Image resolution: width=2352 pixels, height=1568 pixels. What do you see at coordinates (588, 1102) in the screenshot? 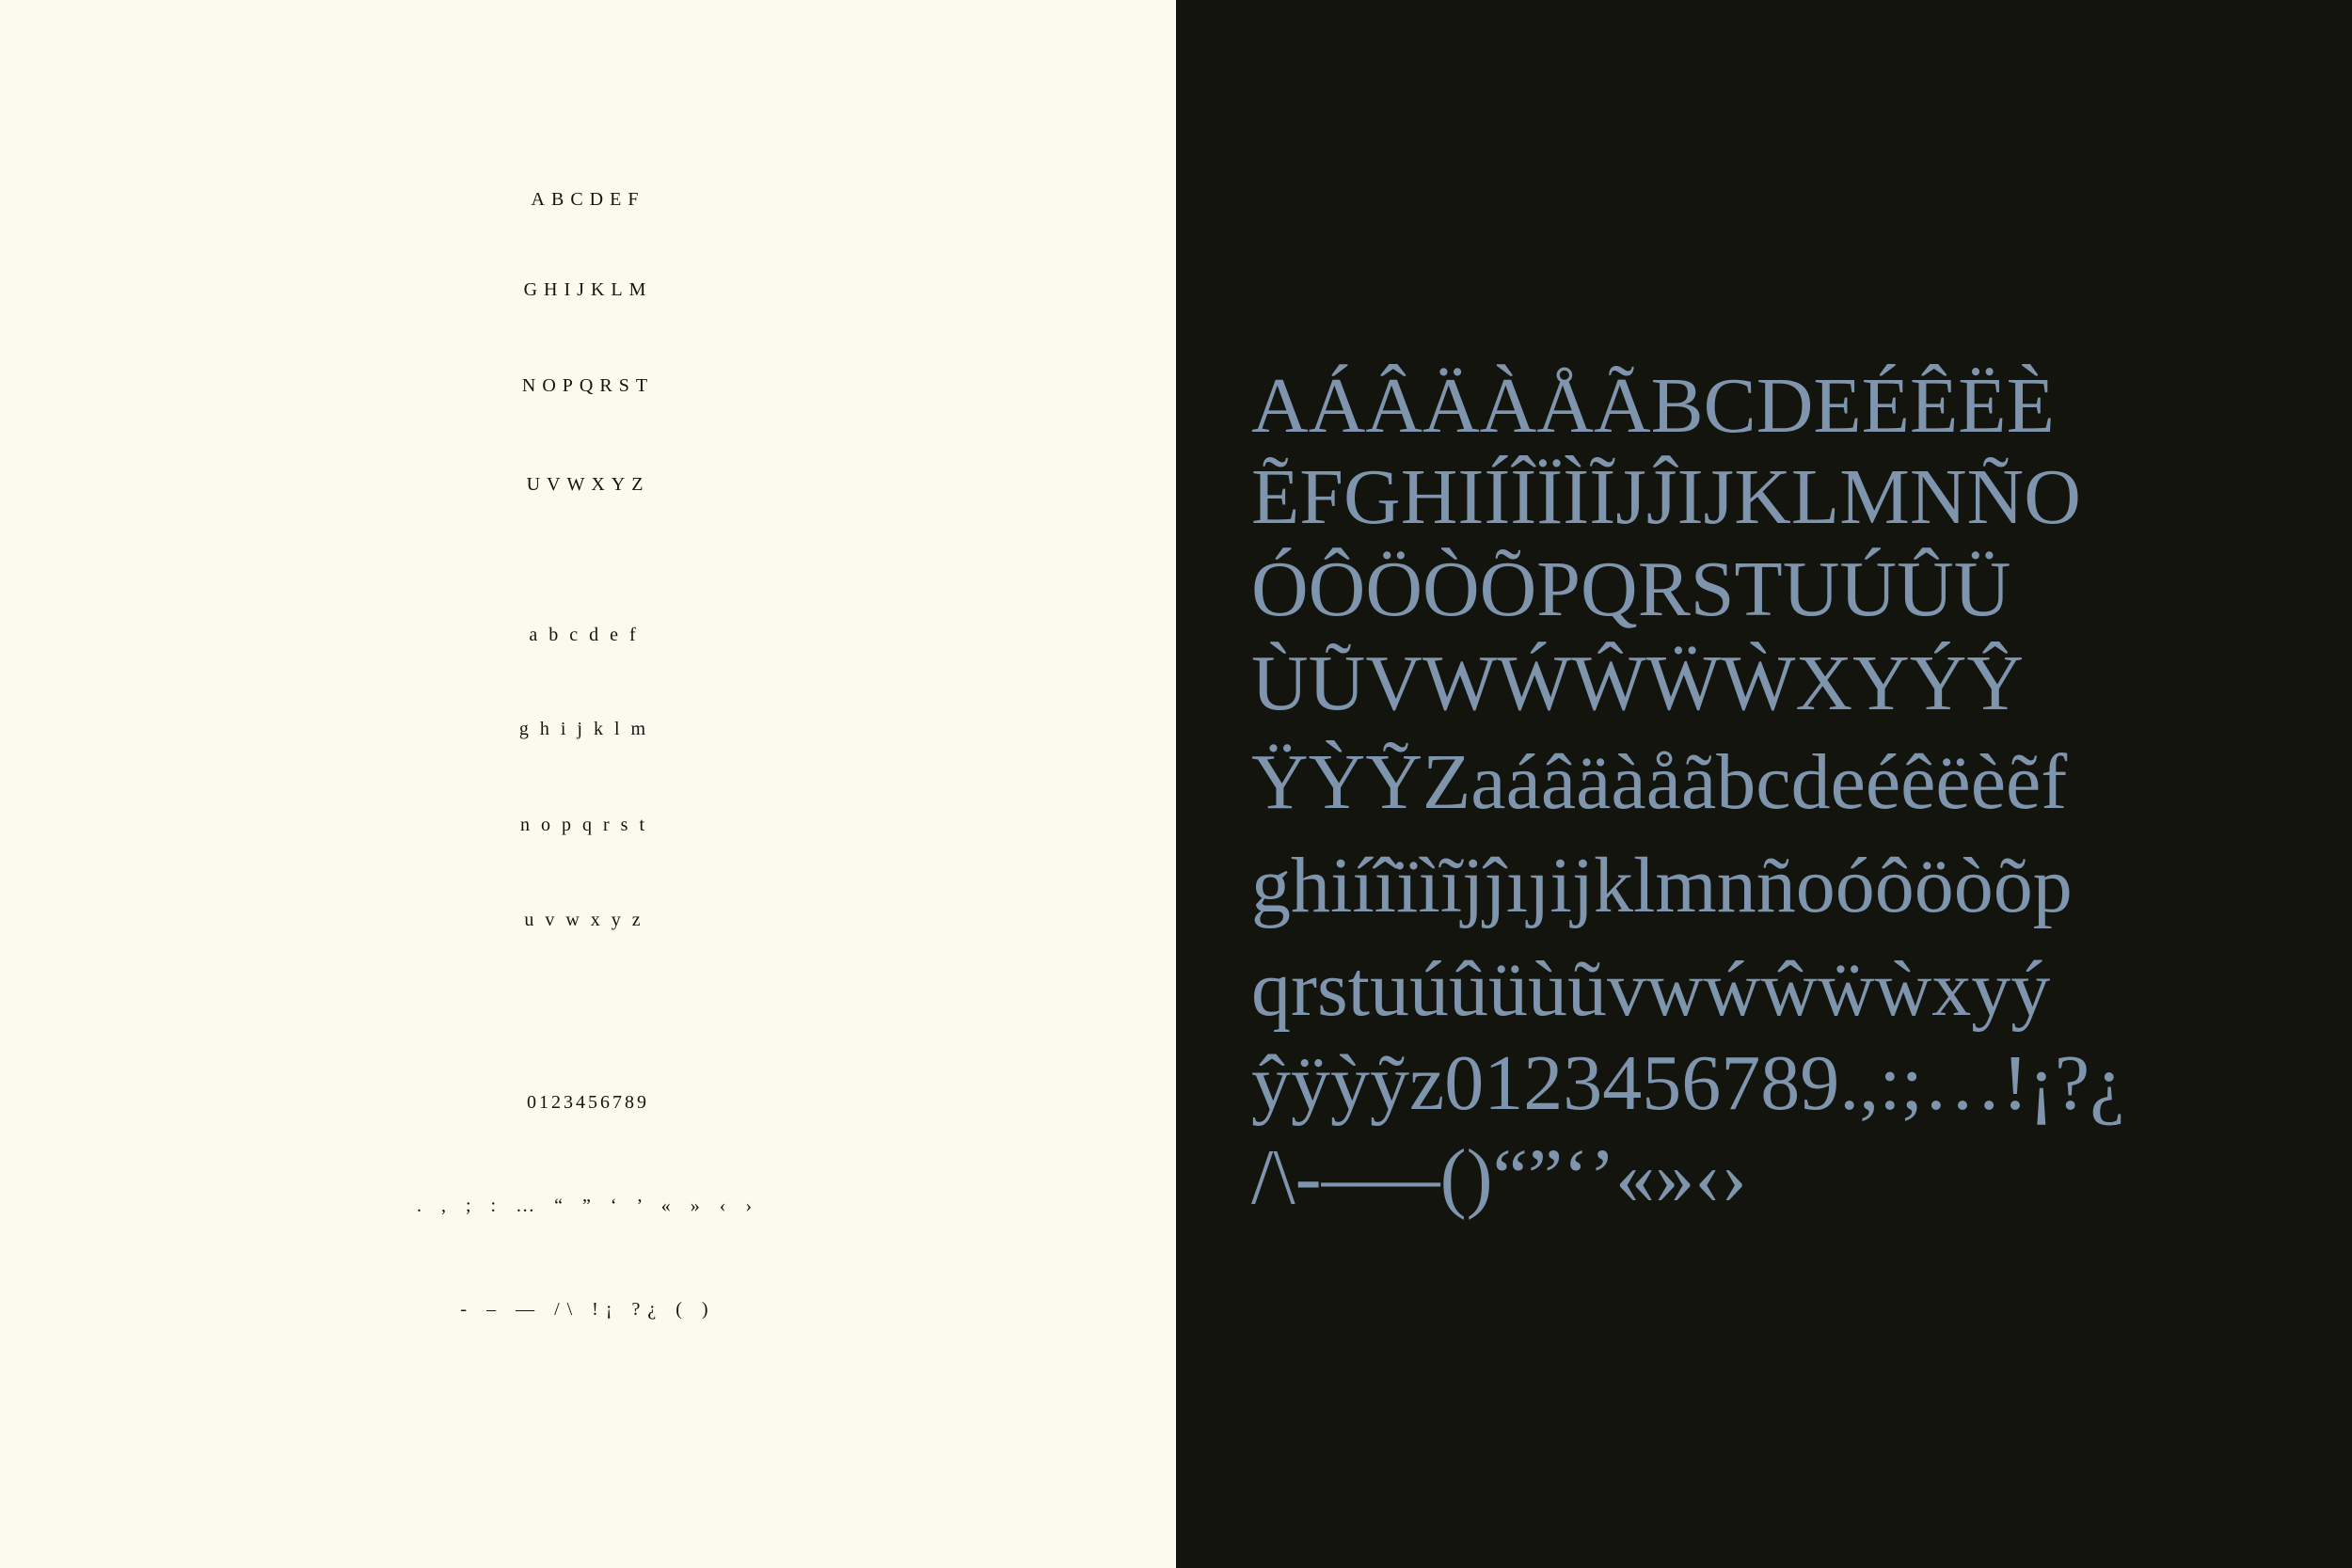
I see `figures-line: 0123456789` at bounding box center [588, 1102].